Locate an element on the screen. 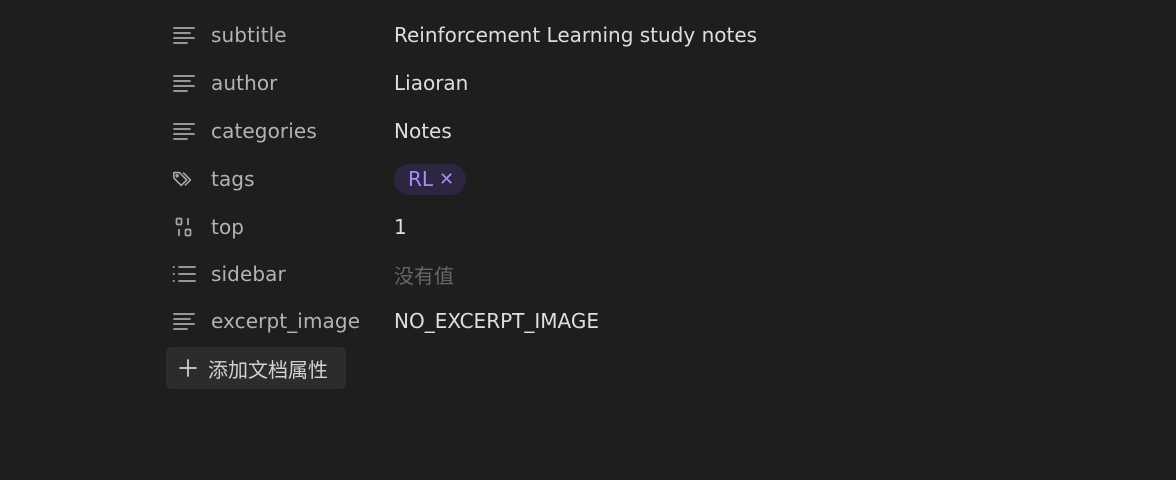 The height and width of the screenshot is (480, 1176). property-row-excerpt-image: excerpt_image NO_EXCERPT_IMAGE is located at coordinates (566, 321).